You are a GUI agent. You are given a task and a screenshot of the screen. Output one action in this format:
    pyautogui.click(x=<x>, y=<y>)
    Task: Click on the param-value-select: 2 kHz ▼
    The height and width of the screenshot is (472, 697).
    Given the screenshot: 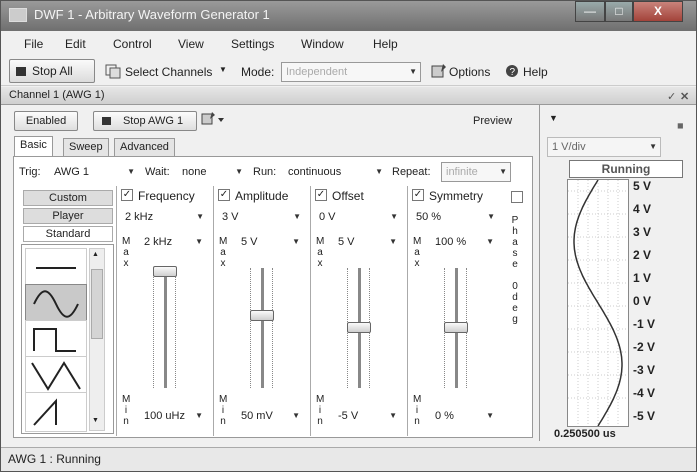 What is the action you would take?
    pyautogui.click(x=164, y=217)
    